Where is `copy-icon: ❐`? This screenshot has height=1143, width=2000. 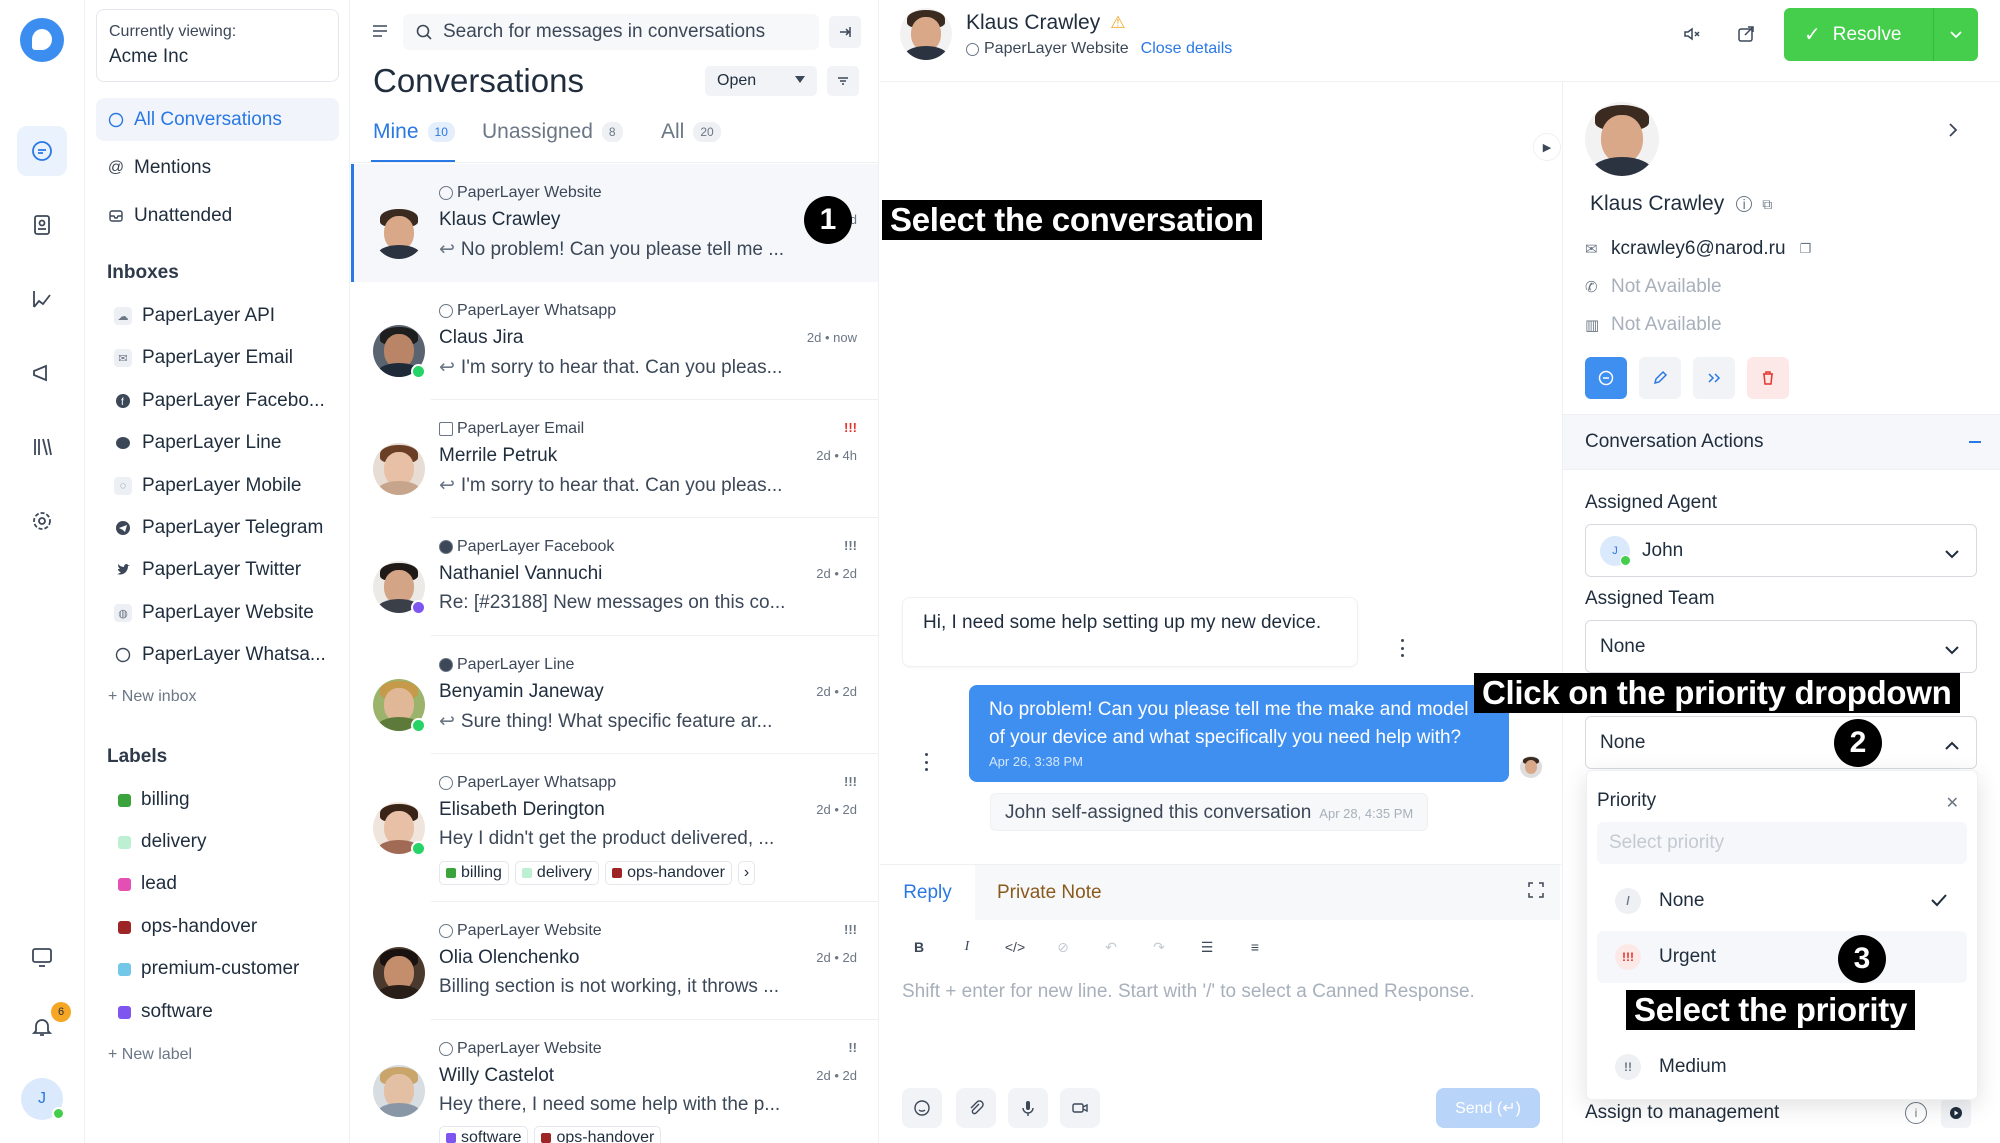 copy-icon: ❐ is located at coordinates (1806, 249).